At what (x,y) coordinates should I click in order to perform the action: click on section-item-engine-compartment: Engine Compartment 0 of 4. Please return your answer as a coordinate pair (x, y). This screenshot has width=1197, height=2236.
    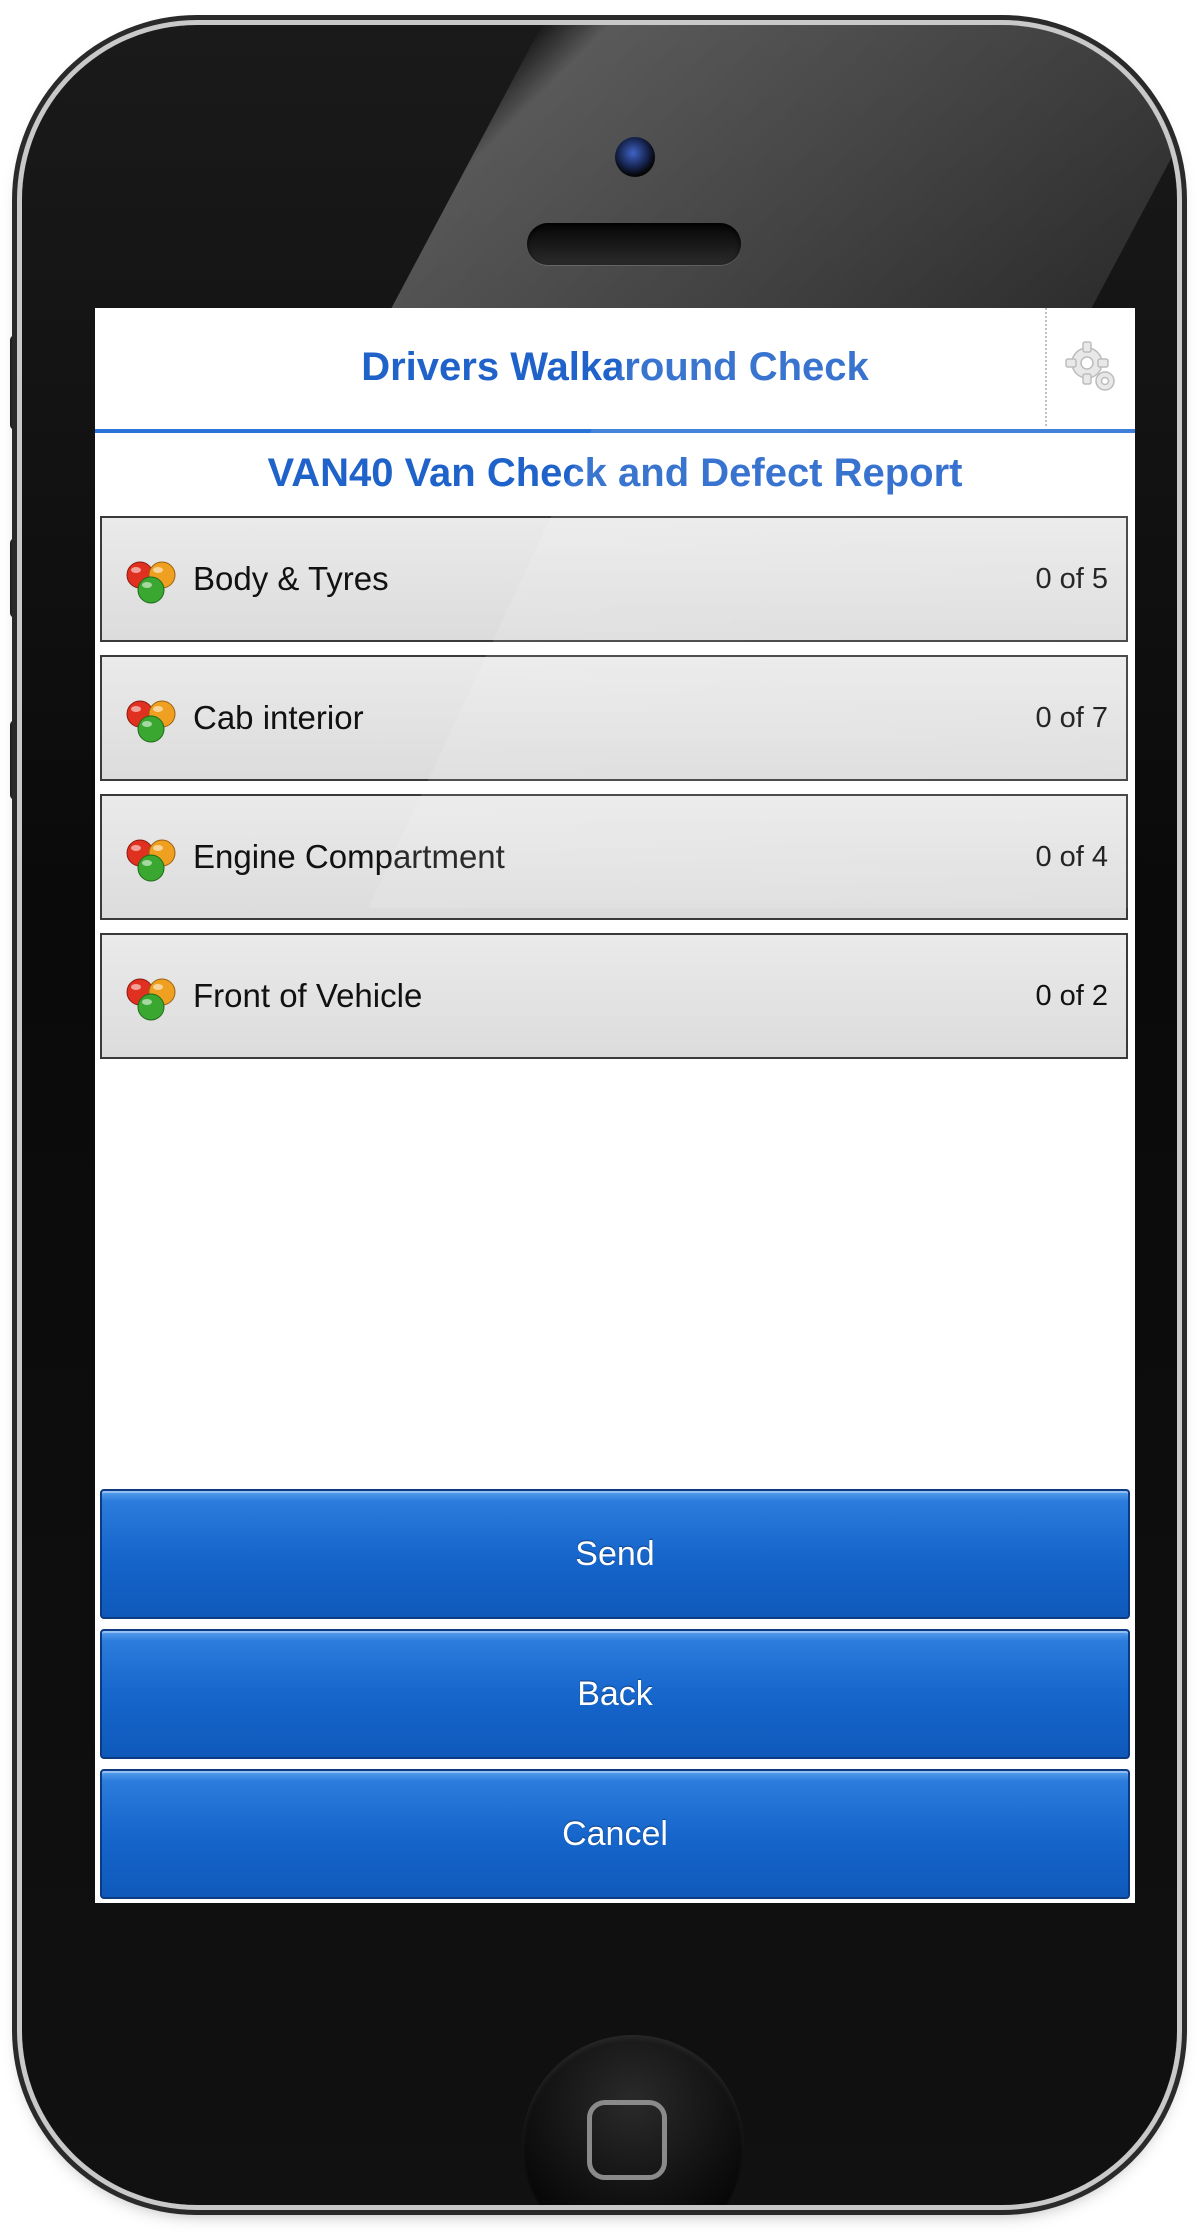
    Looking at the image, I should click on (614, 857).